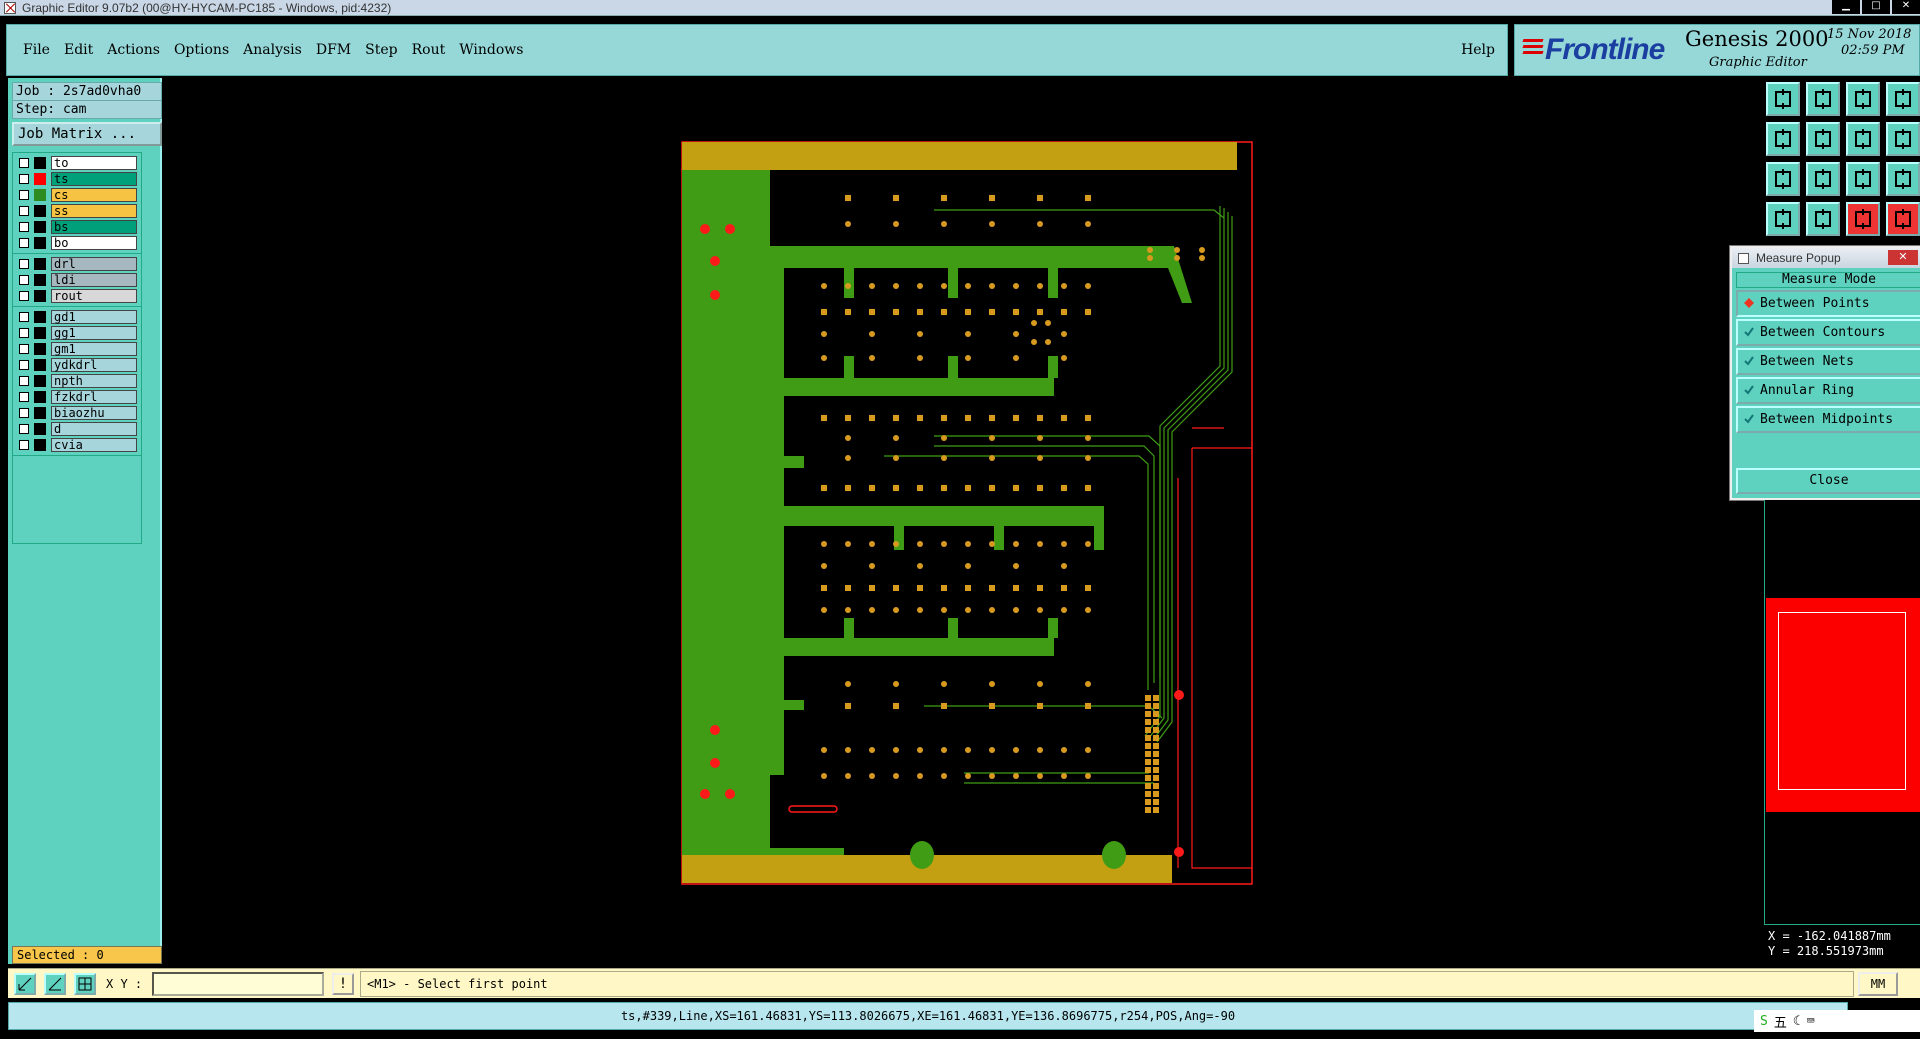  What do you see at coordinates (201, 50) in the screenshot?
I see `menu-options: Options` at bounding box center [201, 50].